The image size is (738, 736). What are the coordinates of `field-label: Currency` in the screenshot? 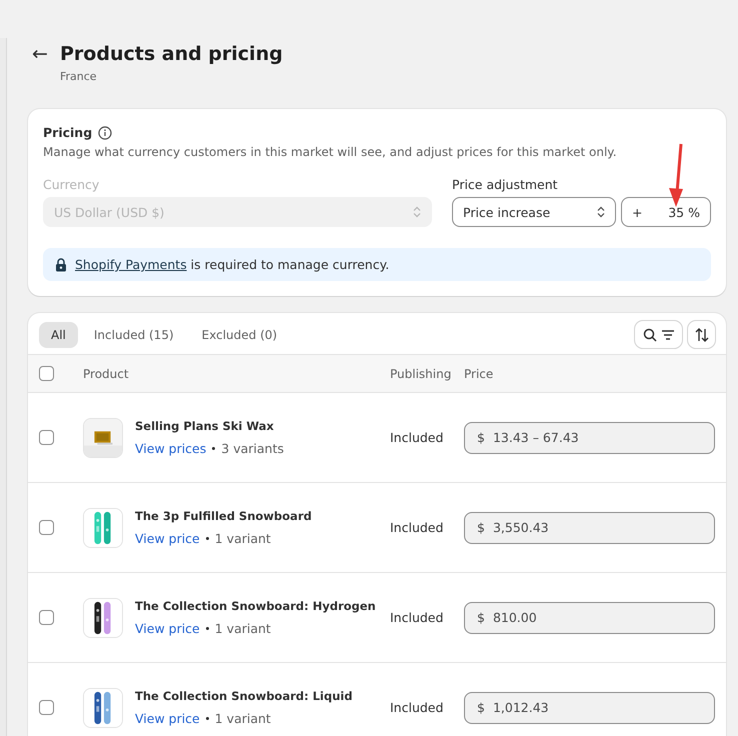 It's located at (71, 184).